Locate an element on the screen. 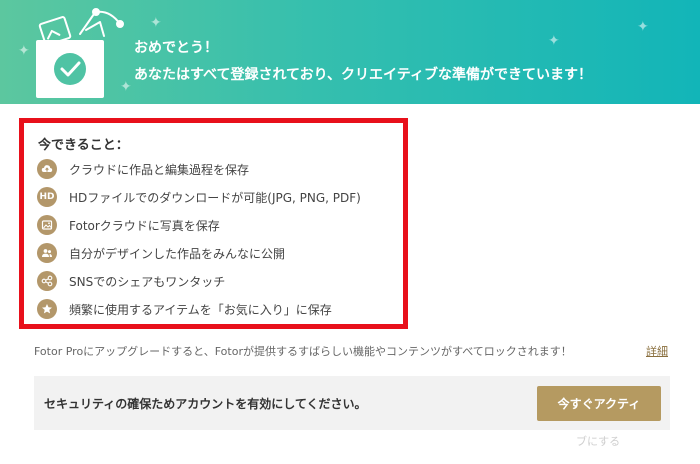  cloud-upload-icon is located at coordinates (47, 169).